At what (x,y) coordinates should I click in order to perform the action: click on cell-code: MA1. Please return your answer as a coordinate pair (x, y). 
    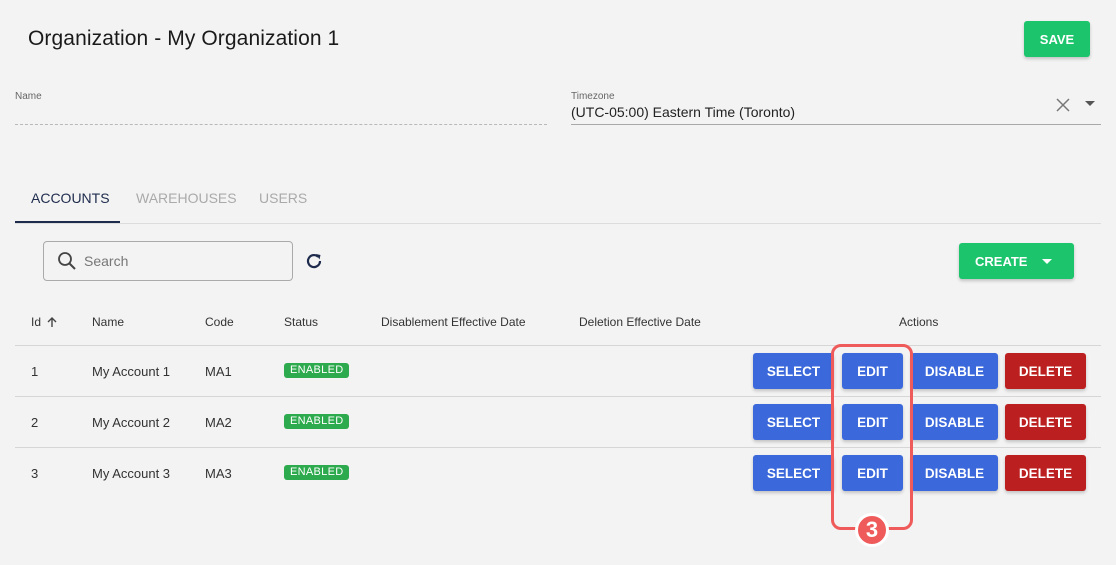
    Looking at the image, I should click on (218, 371).